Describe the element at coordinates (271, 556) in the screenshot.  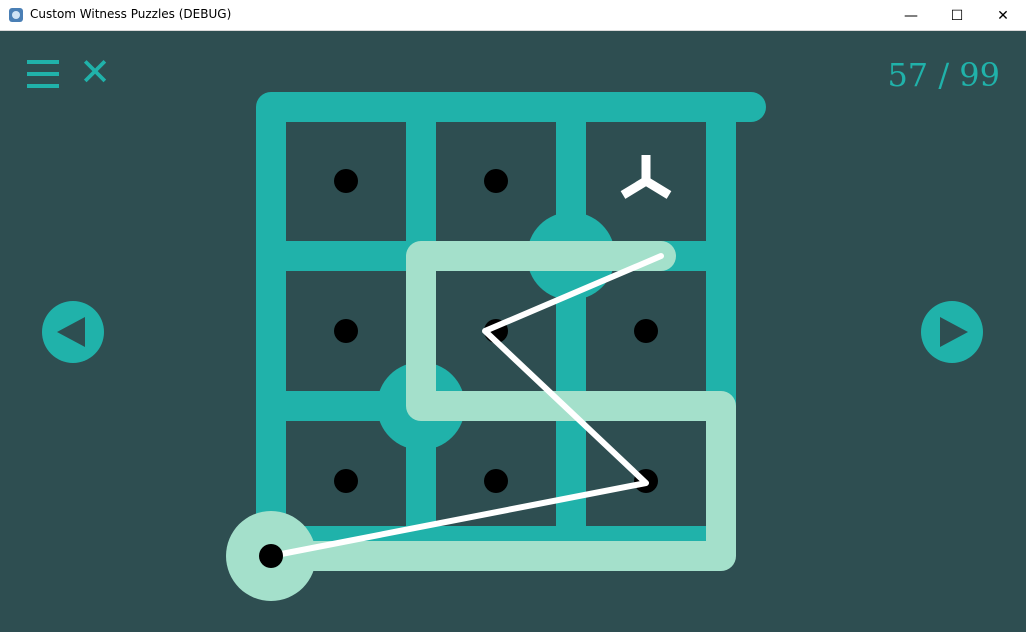
I see `start-dot` at that location.